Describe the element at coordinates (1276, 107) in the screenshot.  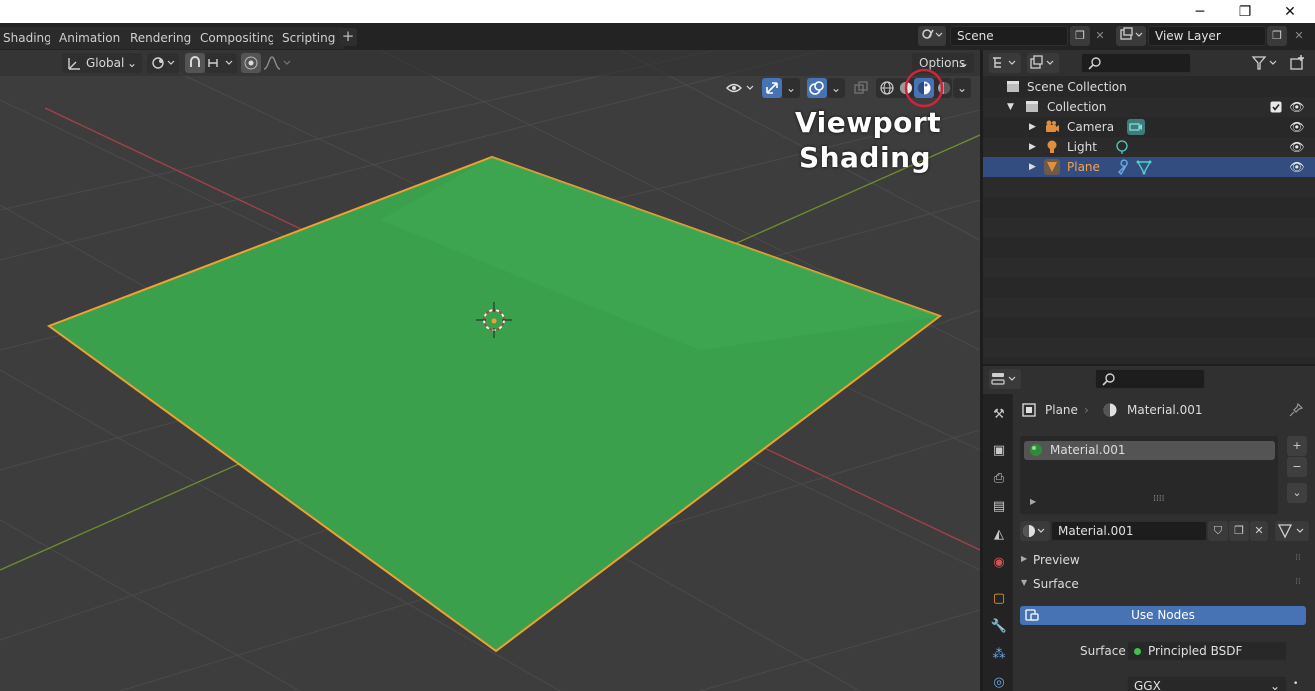
I see `checkbox-icon` at that location.